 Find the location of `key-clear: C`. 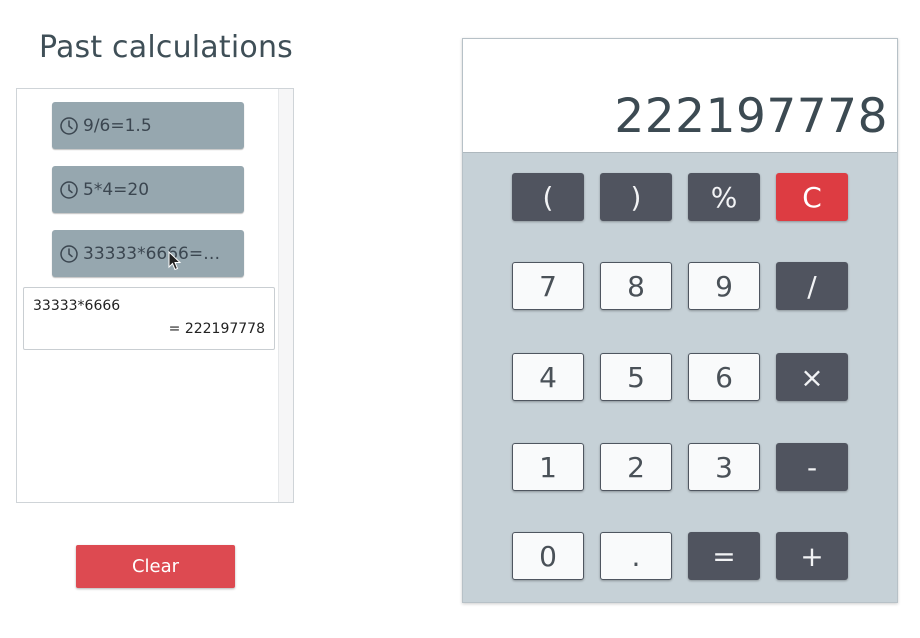

key-clear: C is located at coordinates (812, 197).